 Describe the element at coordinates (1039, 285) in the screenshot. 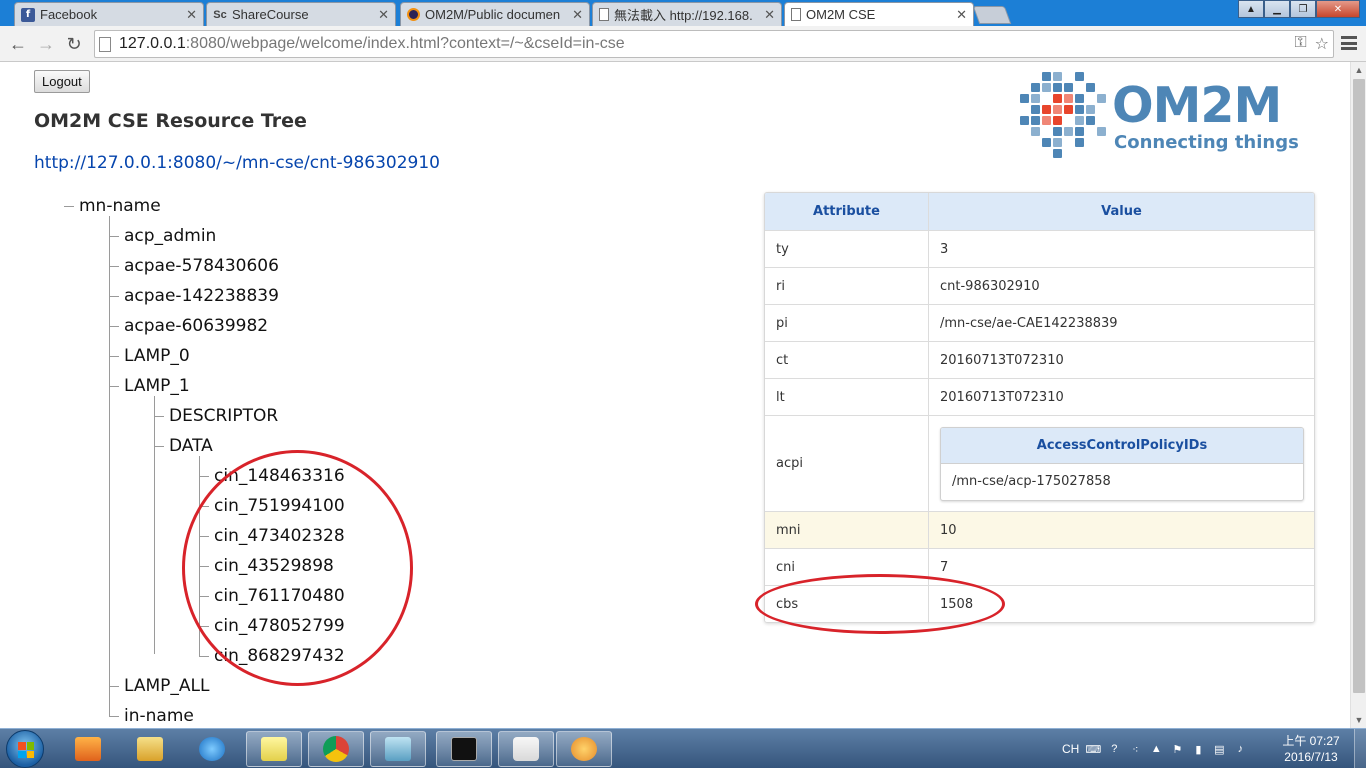

I see `table-row: ri cnt-986302910` at that location.